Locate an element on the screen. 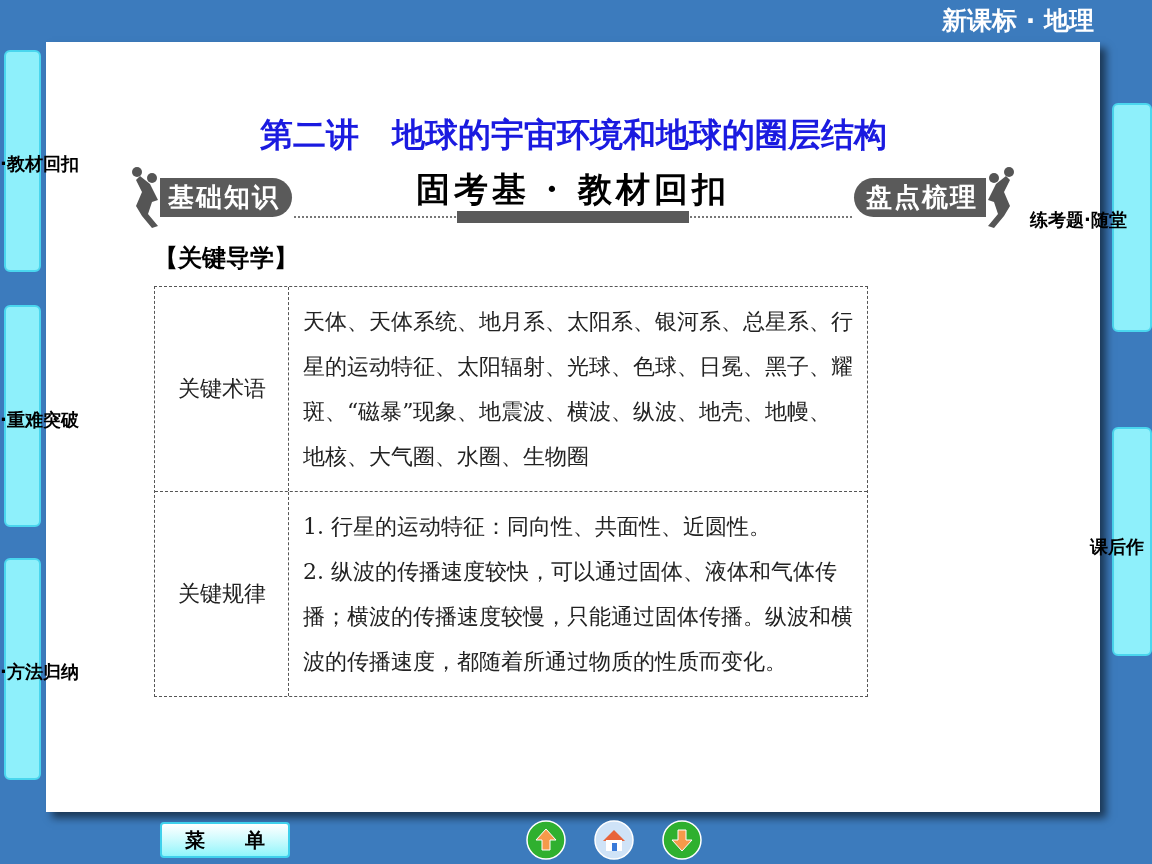  row-text: 1. 行星的运动特征：同向性、共面性、近圆性。 is located at coordinates (537, 526).